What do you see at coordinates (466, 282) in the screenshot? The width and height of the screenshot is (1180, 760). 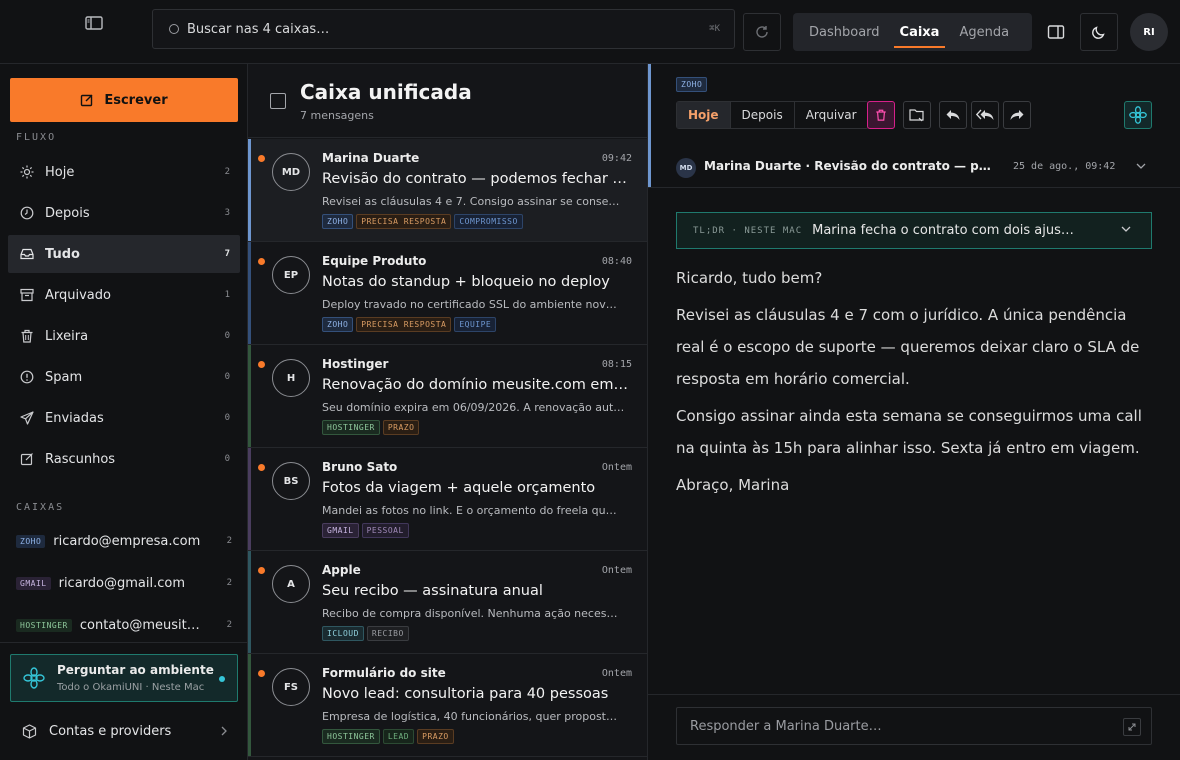 I see `message-subject: Notas do standup + bloqueio no deploy` at bounding box center [466, 282].